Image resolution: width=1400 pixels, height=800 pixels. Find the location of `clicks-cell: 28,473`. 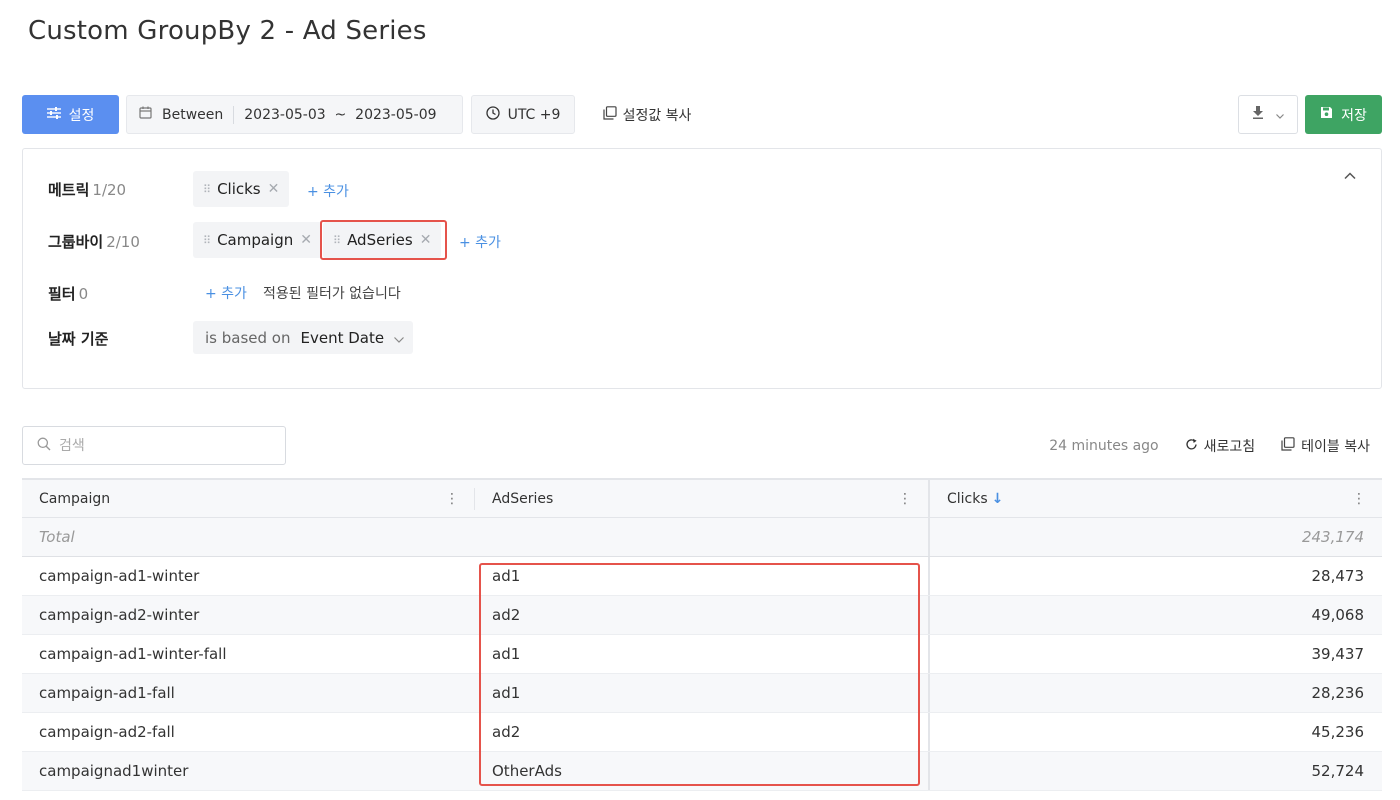

clicks-cell: 28,473 is located at coordinates (1155, 576).